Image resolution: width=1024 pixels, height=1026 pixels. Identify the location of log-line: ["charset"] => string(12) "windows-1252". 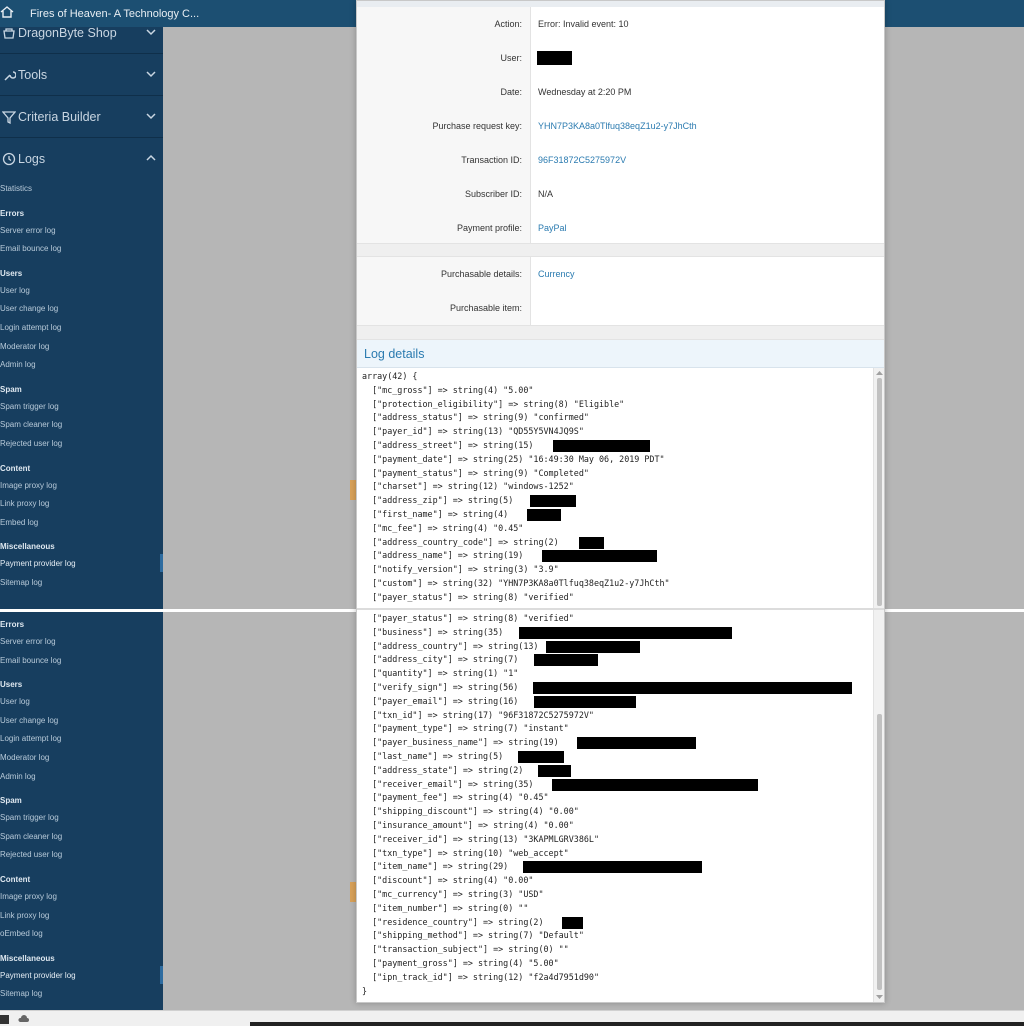
(468, 486).